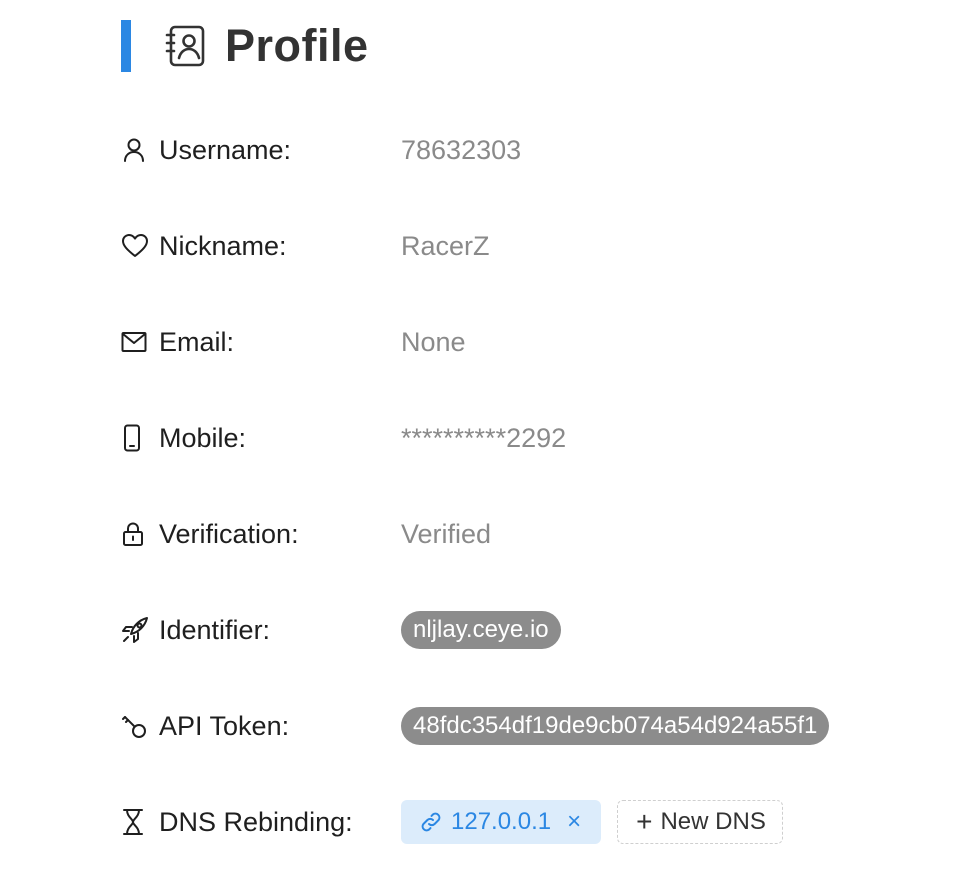 The height and width of the screenshot is (870, 954). I want to click on dns-rebinding-row: DNS Rebinding: 127.0.0.1 × + New DNS, so click(521, 822).